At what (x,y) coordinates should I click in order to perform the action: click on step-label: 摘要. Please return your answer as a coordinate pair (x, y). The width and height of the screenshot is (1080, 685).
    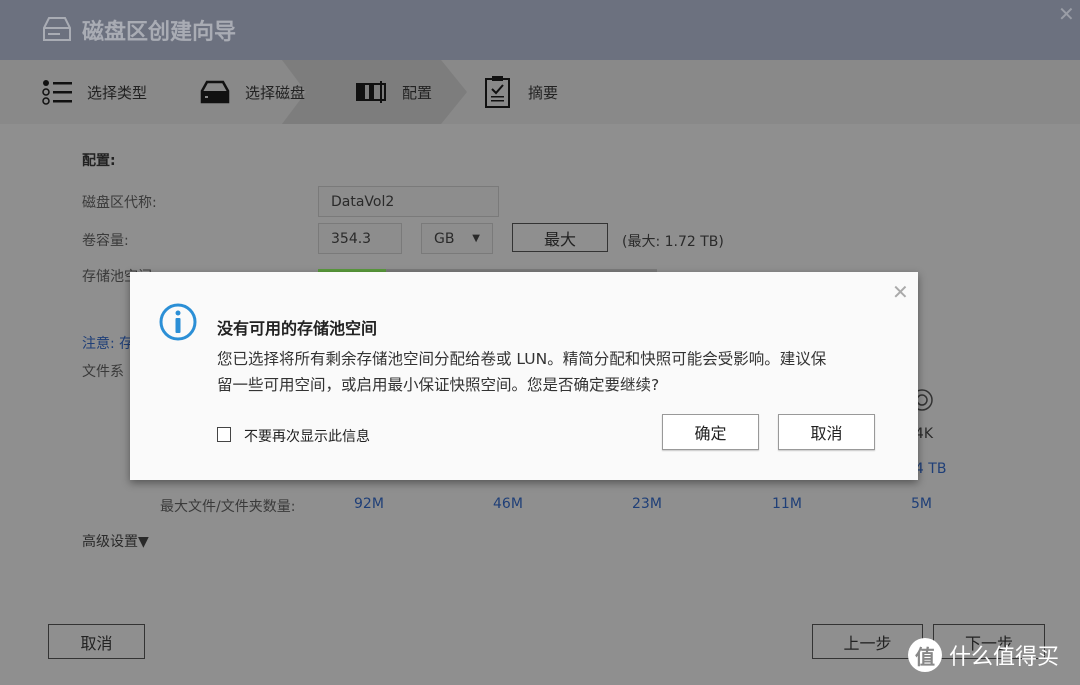
    Looking at the image, I should click on (543, 92).